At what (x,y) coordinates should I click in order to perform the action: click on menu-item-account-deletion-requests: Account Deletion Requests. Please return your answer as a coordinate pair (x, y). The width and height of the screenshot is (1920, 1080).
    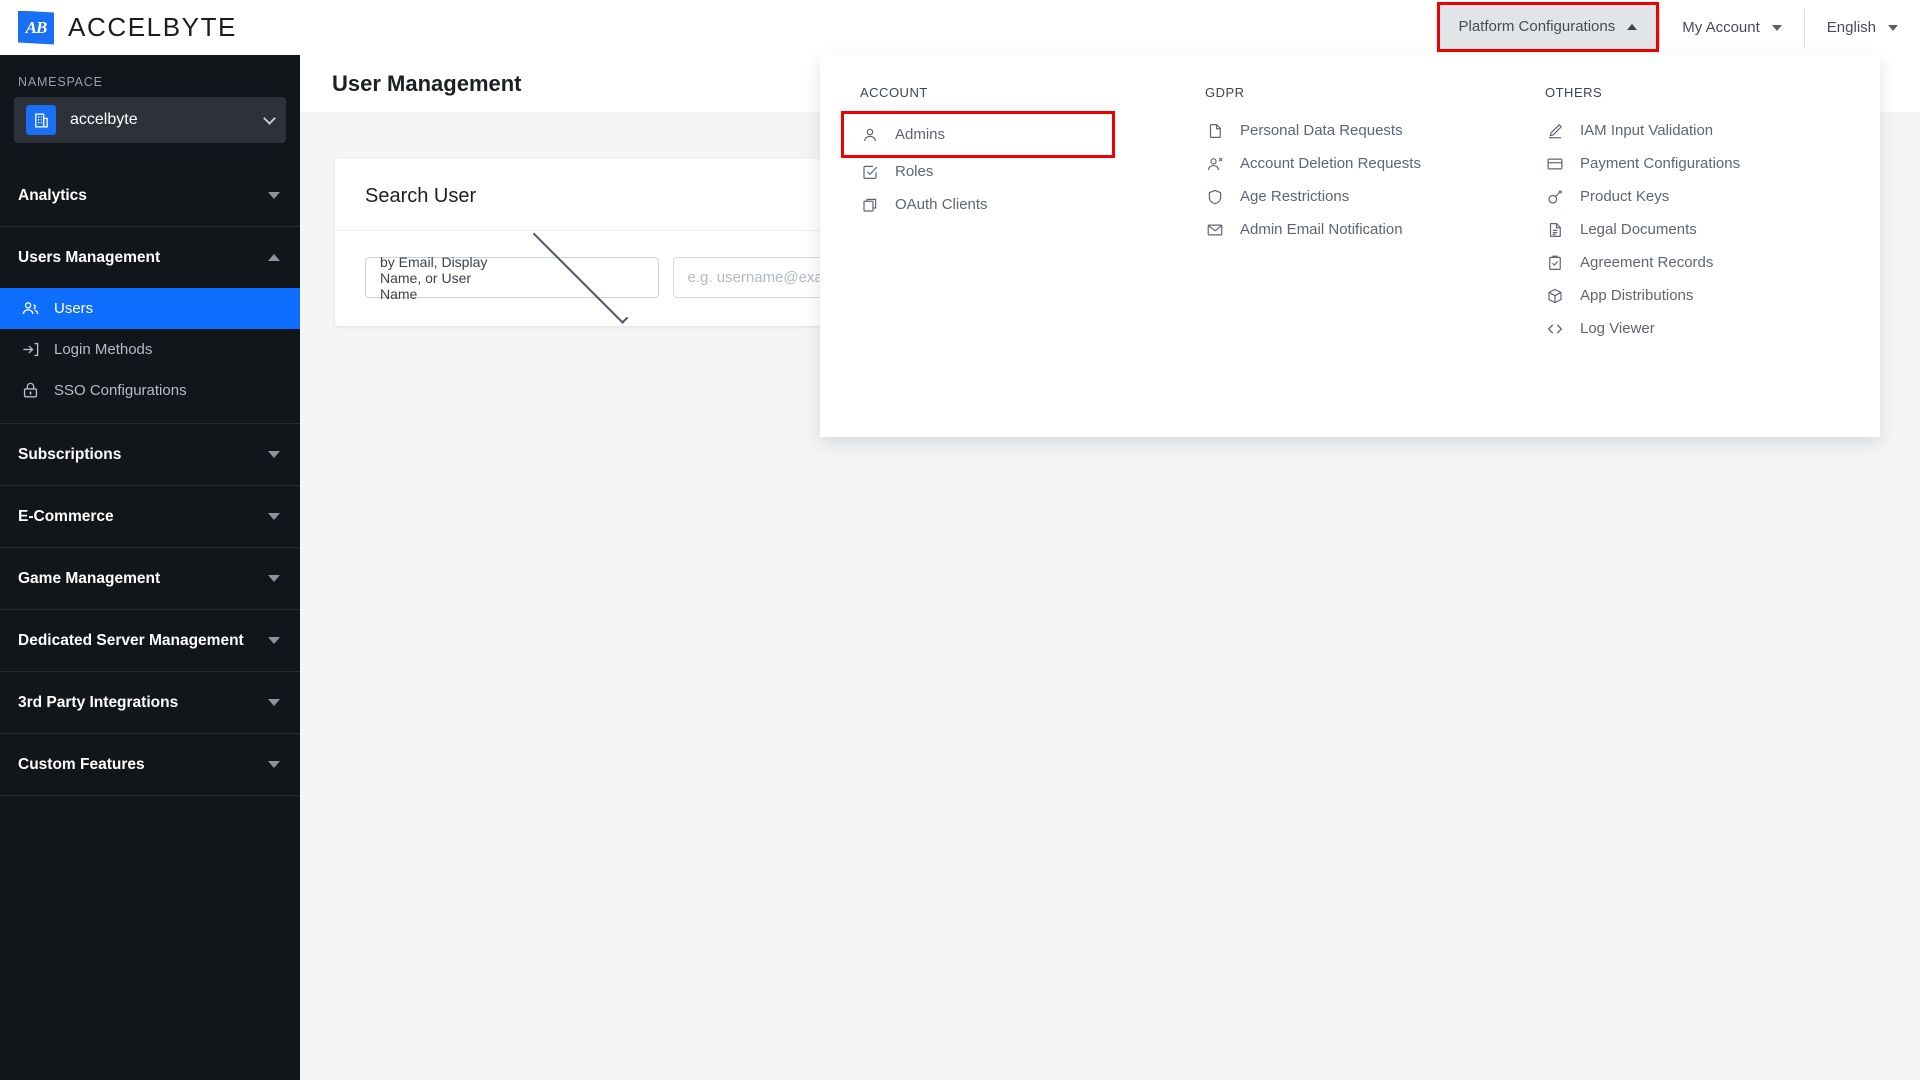
    Looking at the image, I should click on (1355, 163).